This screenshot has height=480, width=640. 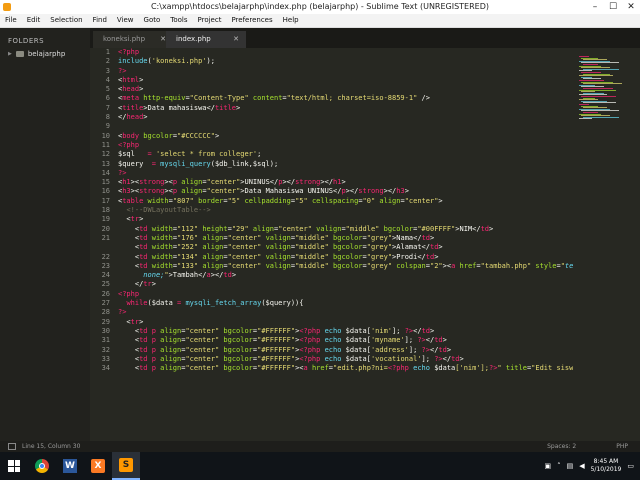 What do you see at coordinates (101, 117) in the screenshot?
I see `line-number: 8` at bounding box center [101, 117].